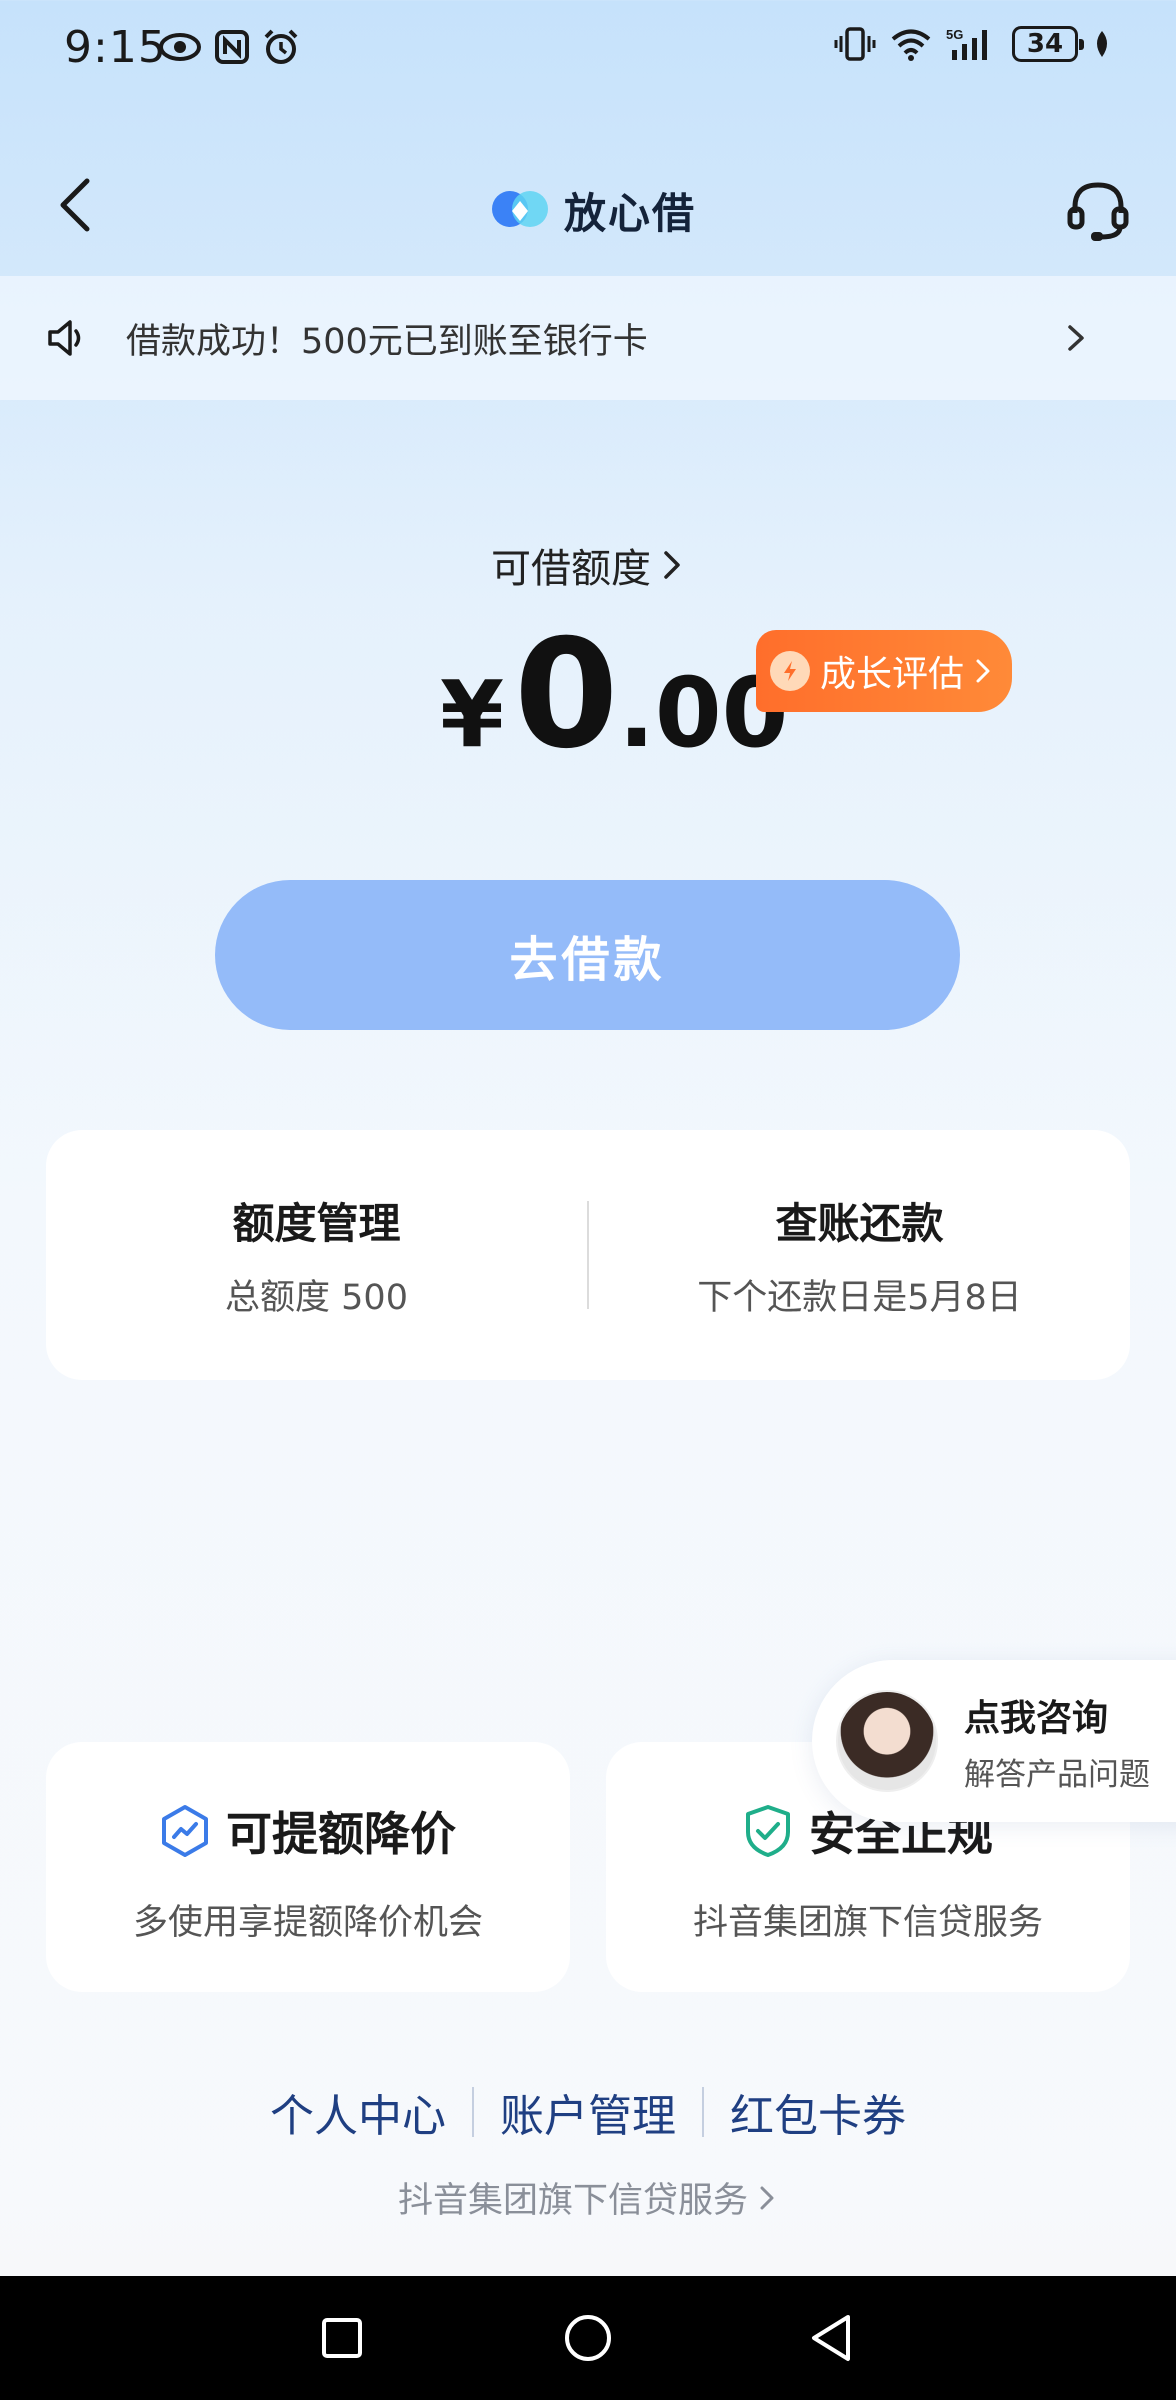 The height and width of the screenshot is (2400, 1176). Describe the element at coordinates (966, 43) in the screenshot. I see `signal-5g-icon: 5G` at that location.